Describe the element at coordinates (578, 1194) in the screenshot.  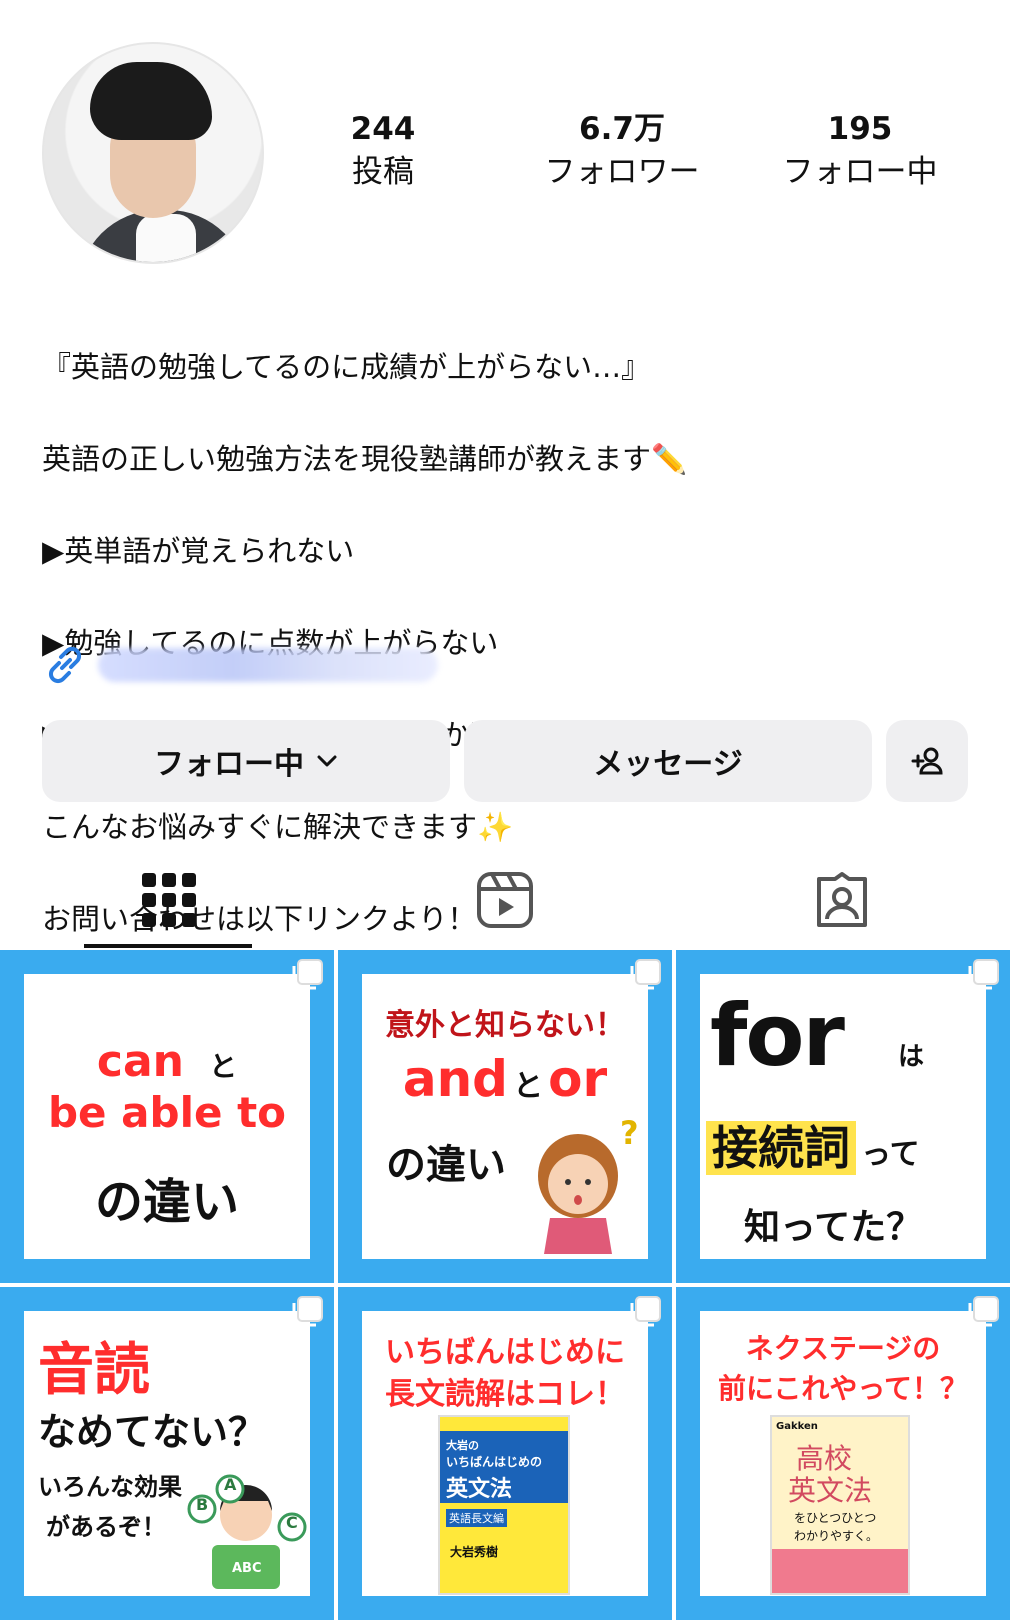
I see `girl-illustration-icon` at that location.